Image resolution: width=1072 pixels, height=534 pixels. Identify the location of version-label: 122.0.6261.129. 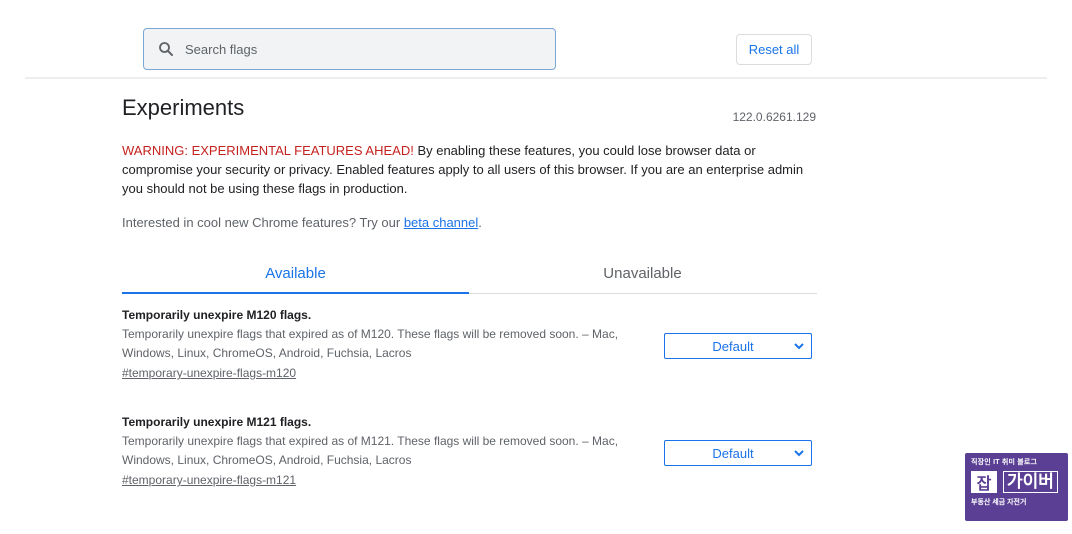
(774, 117).